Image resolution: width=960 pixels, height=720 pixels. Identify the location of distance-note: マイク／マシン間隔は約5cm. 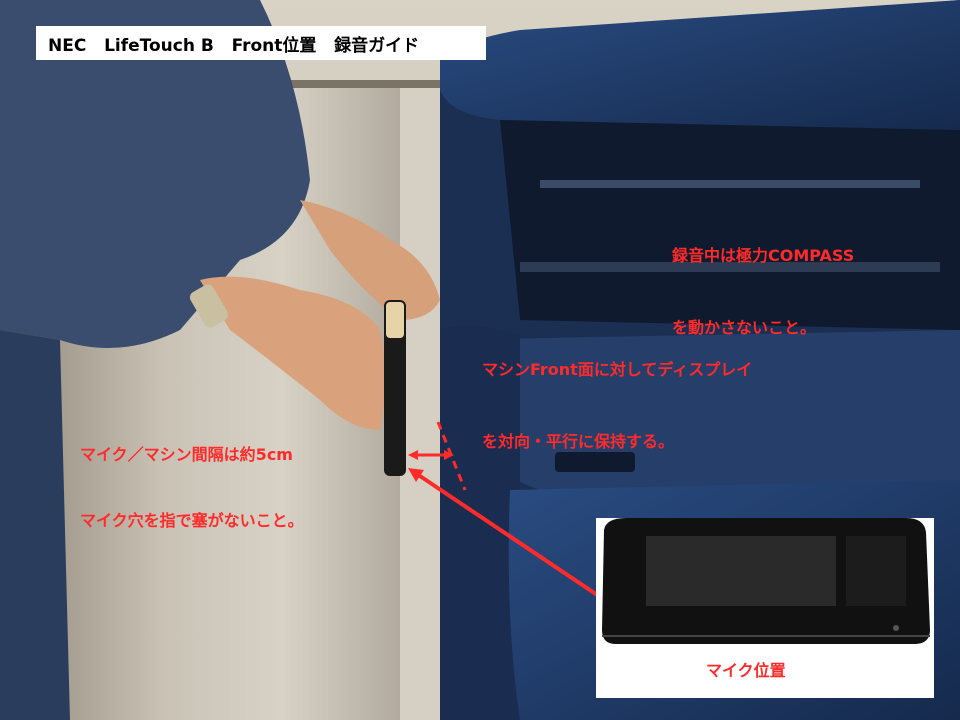
(186, 454).